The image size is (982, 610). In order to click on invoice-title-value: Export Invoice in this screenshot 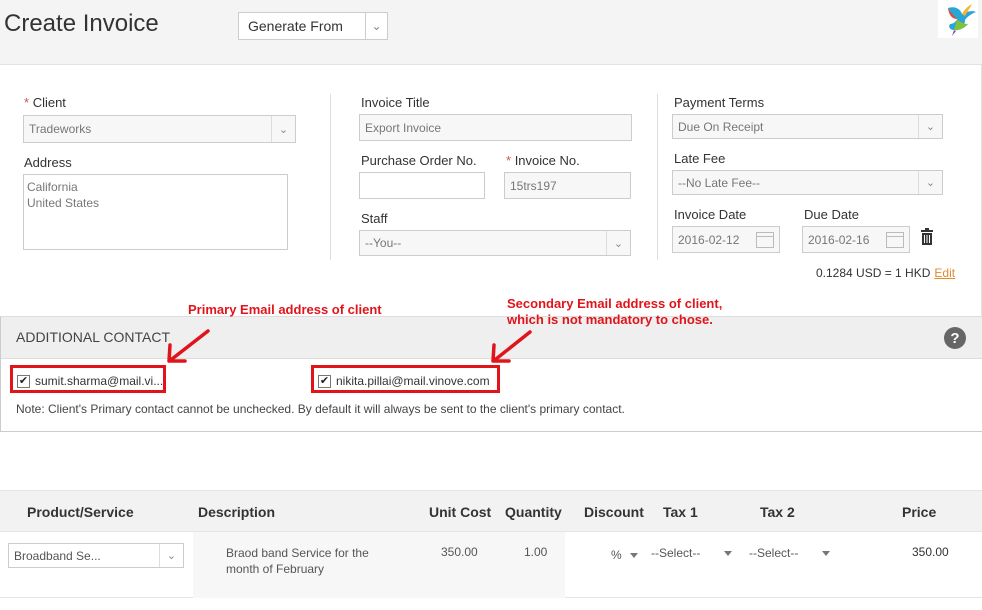, I will do `click(403, 127)`.